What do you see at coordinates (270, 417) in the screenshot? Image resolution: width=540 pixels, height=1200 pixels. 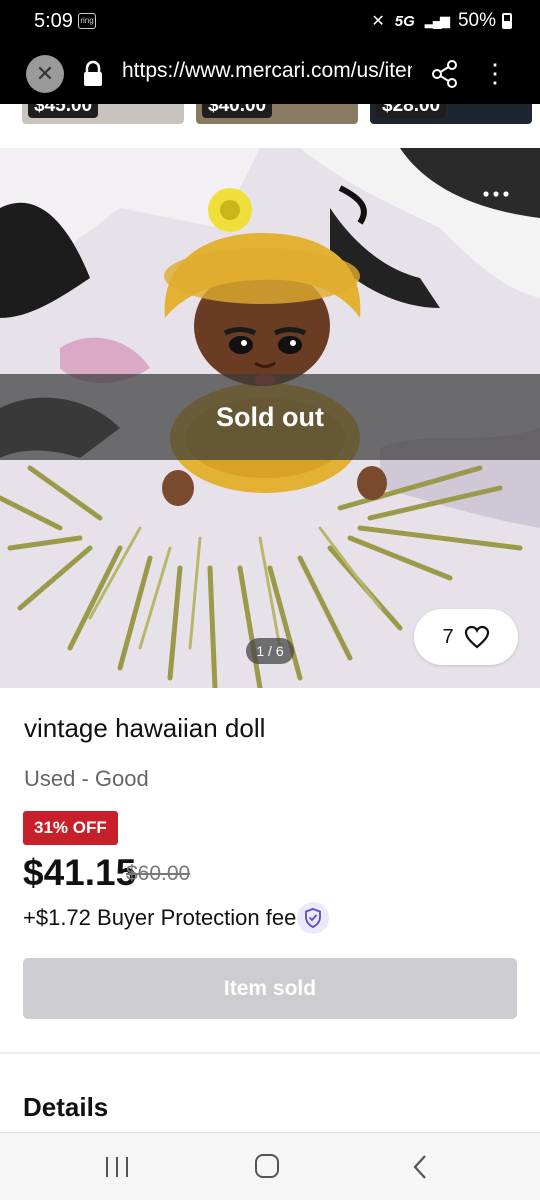 I see `sold-out-banner: Sold out` at bounding box center [270, 417].